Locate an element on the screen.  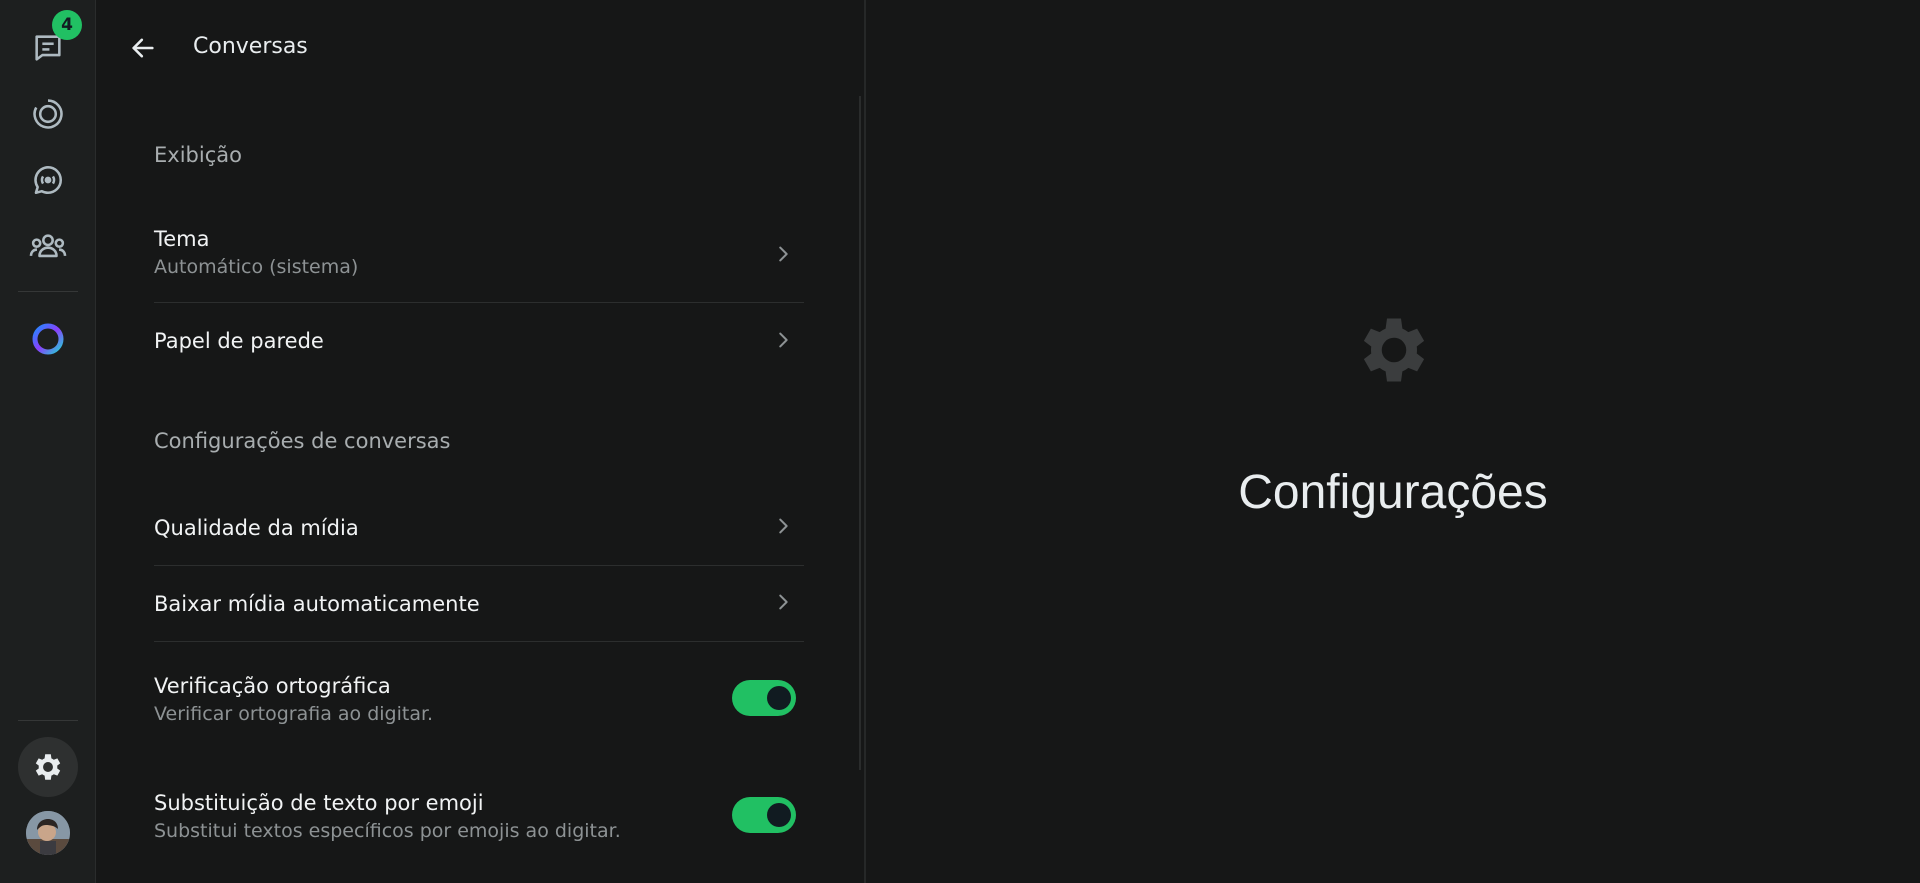
rail-chats-button: 4 is located at coordinates (50, 44).